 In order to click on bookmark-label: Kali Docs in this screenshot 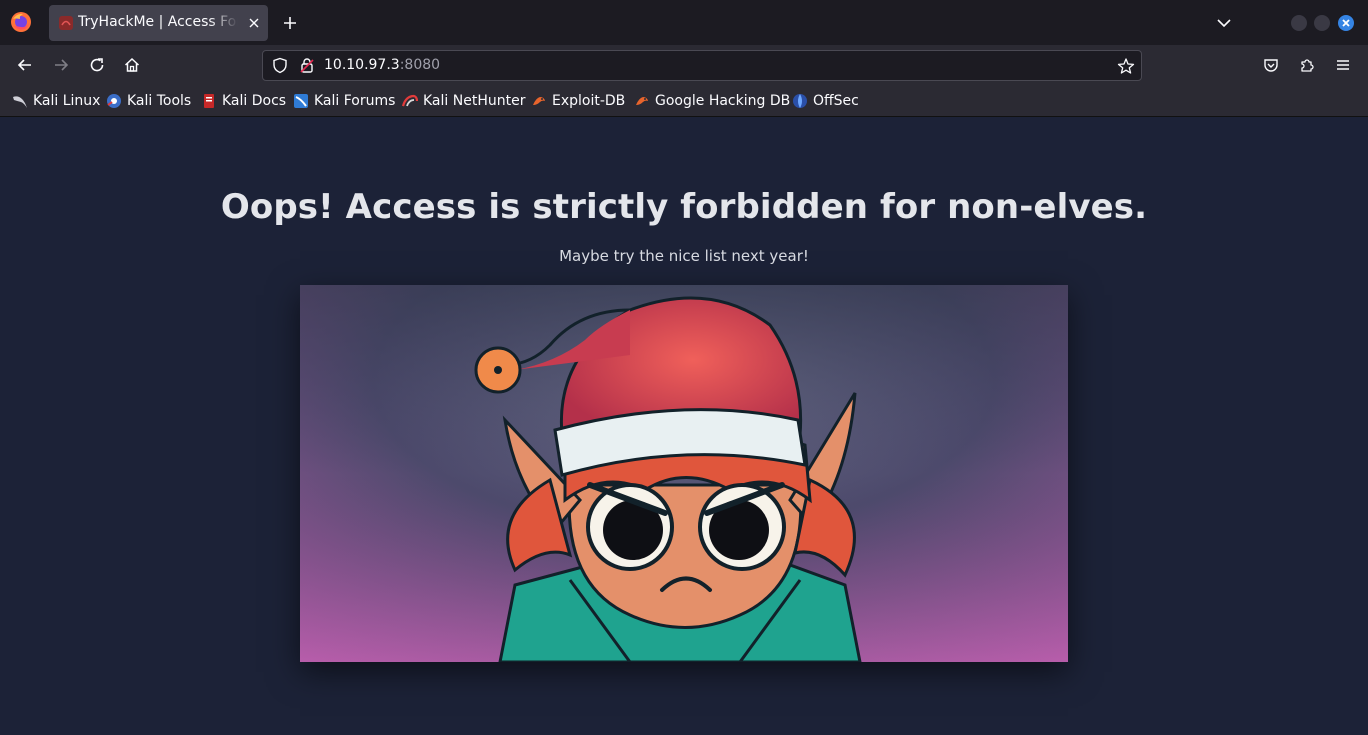, I will do `click(254, 101)`.